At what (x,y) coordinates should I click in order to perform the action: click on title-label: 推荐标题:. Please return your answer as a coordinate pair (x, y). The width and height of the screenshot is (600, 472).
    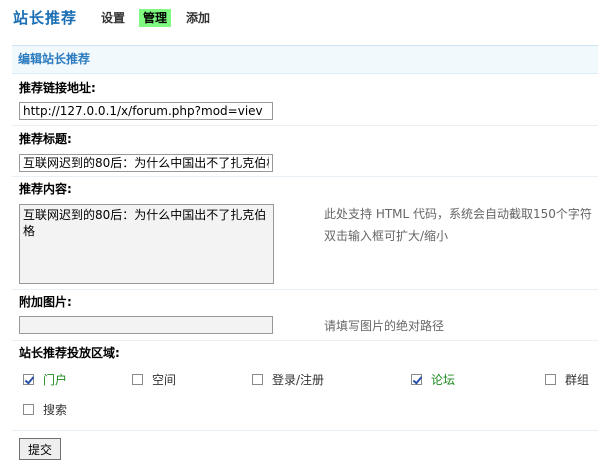
    Looking at the image, I should click on (45, 139).